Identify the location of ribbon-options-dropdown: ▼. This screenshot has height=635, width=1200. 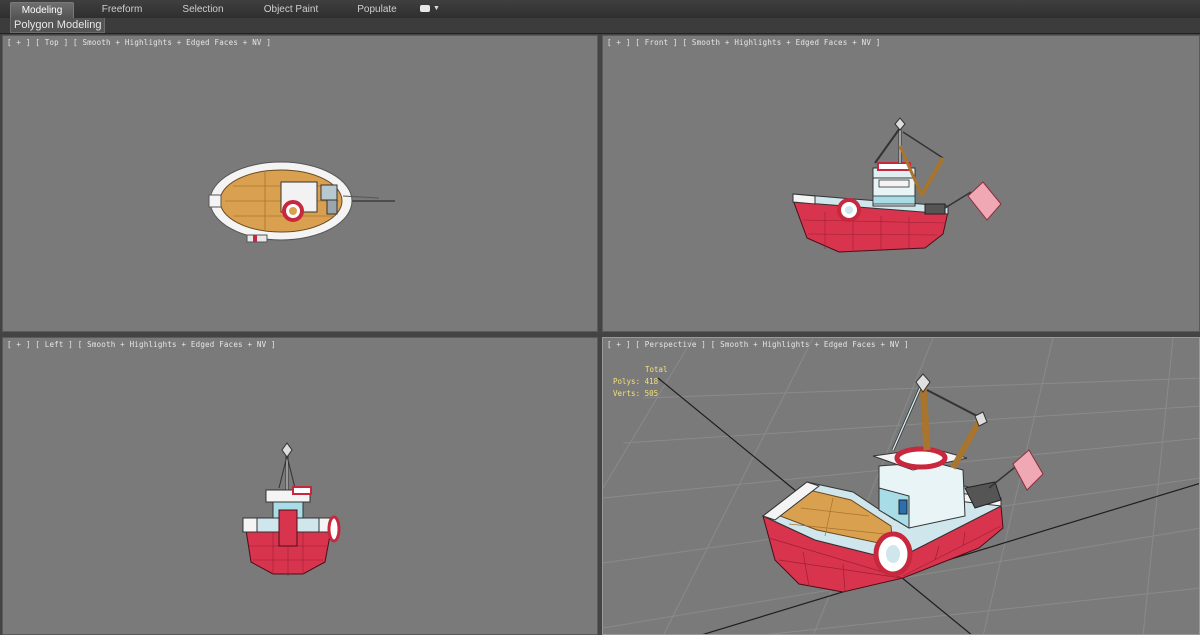
(430, 9).